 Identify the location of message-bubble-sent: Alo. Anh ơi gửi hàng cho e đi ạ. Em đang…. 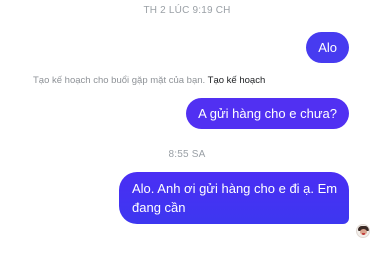
(234, 198).